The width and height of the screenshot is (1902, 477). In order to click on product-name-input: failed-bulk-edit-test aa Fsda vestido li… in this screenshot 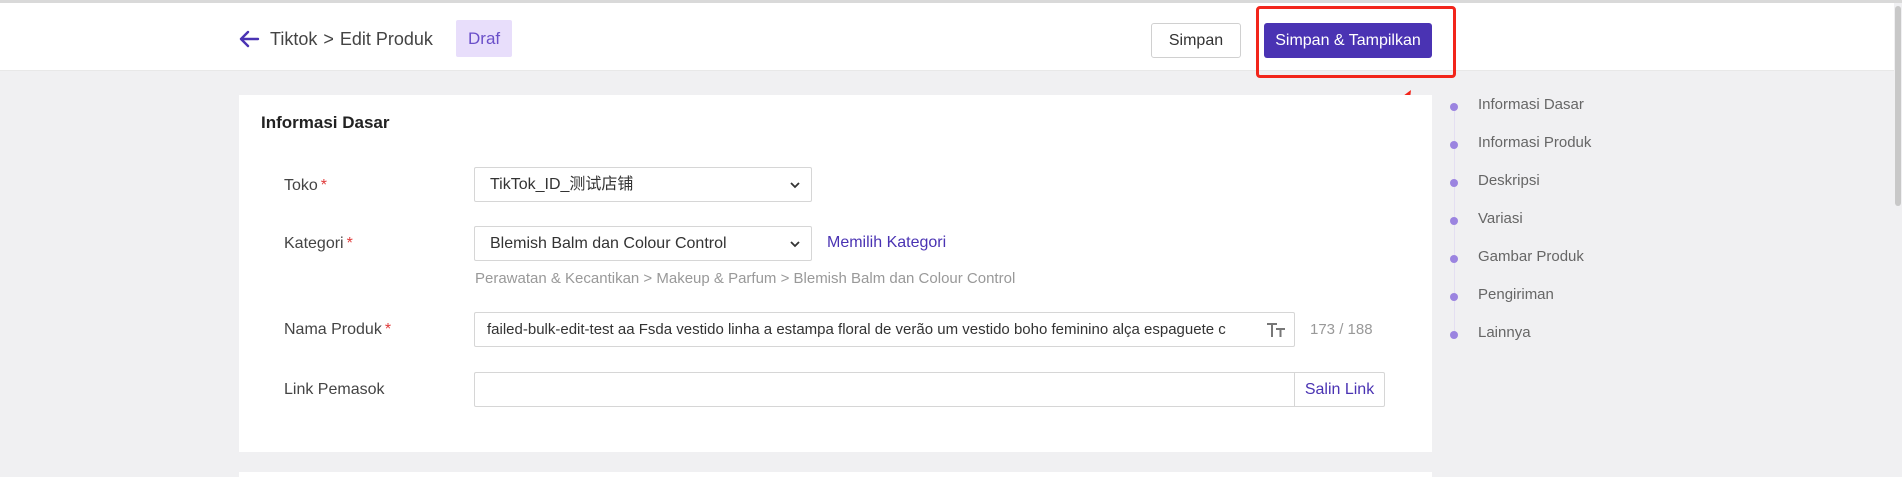, I will do `click(884, 329)`.